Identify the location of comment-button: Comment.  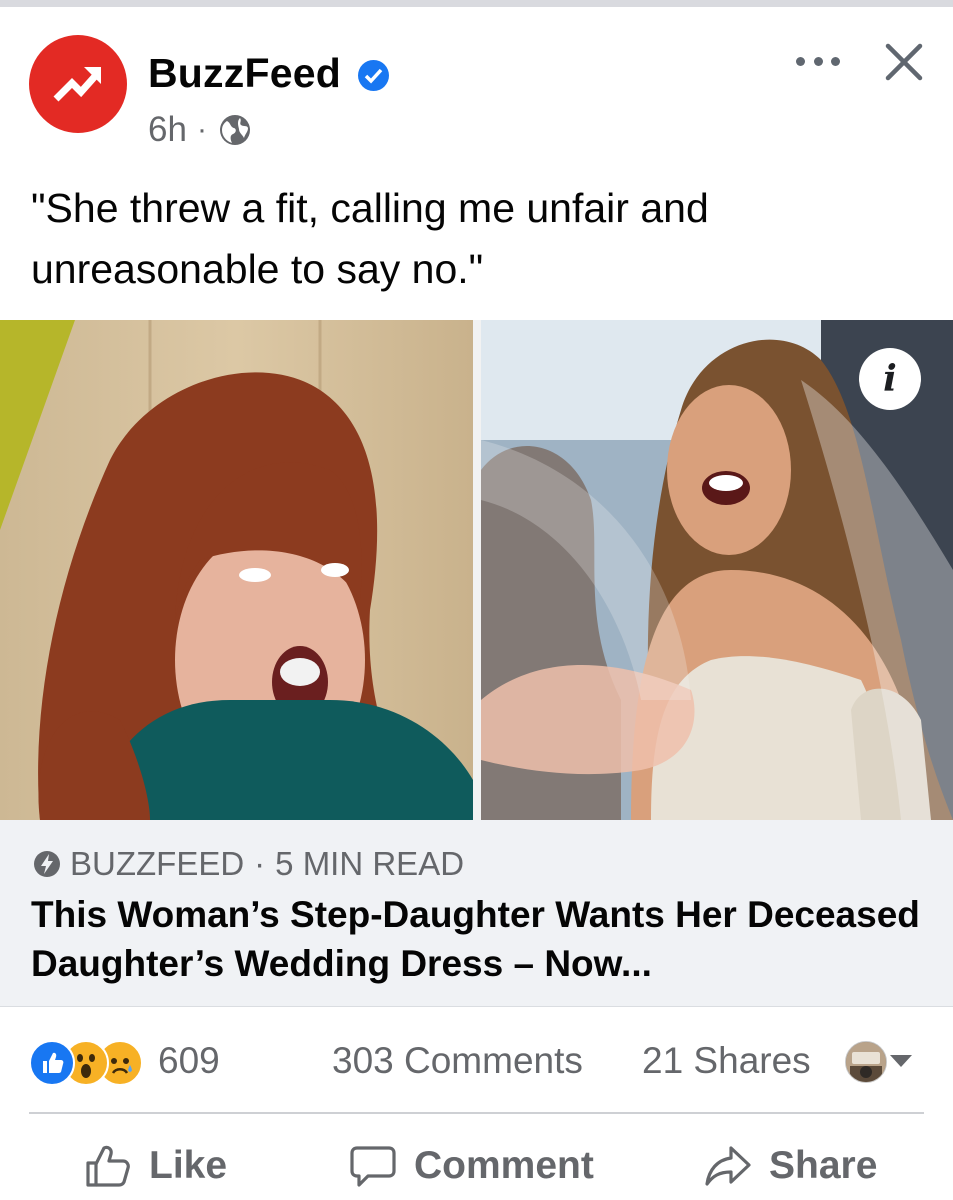
(472, 1166).